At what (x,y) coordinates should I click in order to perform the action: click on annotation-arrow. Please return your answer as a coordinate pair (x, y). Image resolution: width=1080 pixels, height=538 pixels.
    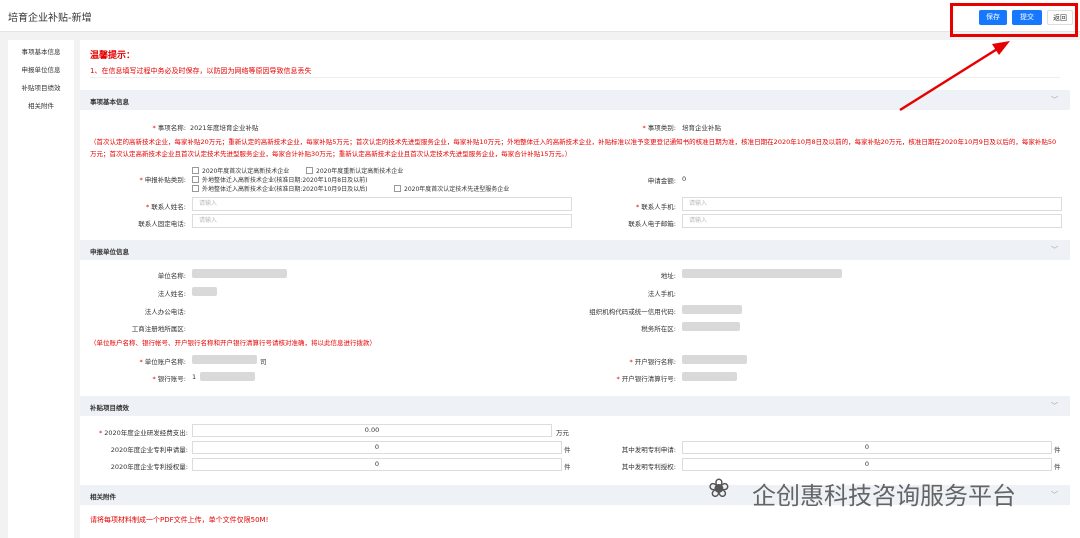
    Looking at the image, I should click on (954, 76).